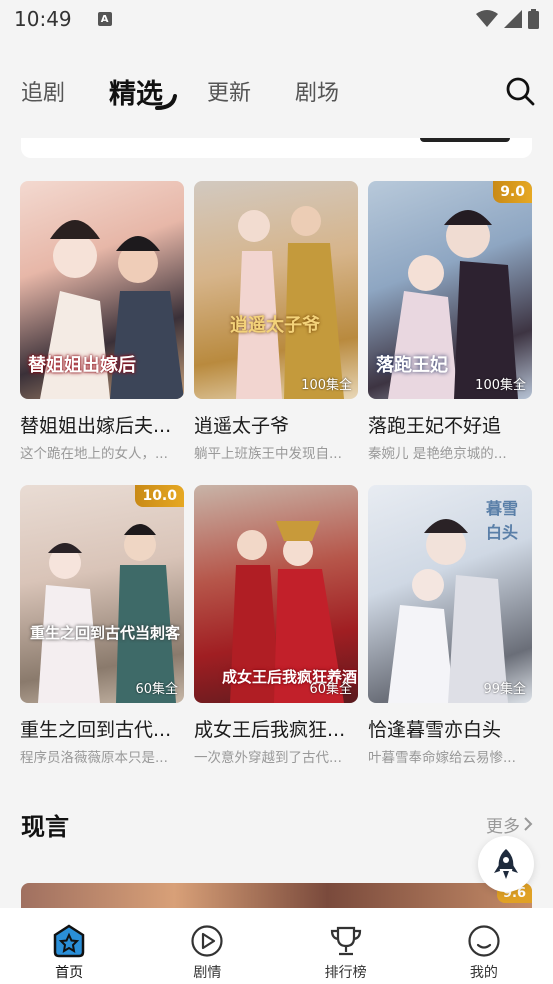  What do you see at coordinates (45, 826) in the screenshot?
I see `section-title: 现言` at bounding box center [45, 826].